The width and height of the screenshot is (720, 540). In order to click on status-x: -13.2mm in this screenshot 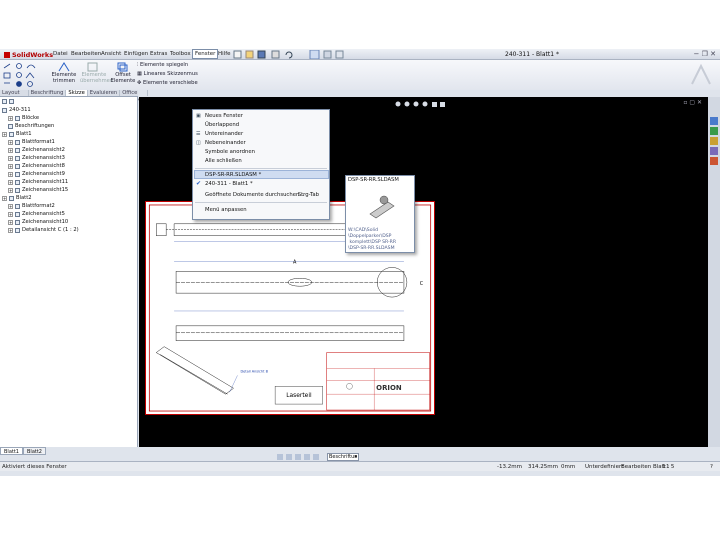, I will do `click(509, 467)`.